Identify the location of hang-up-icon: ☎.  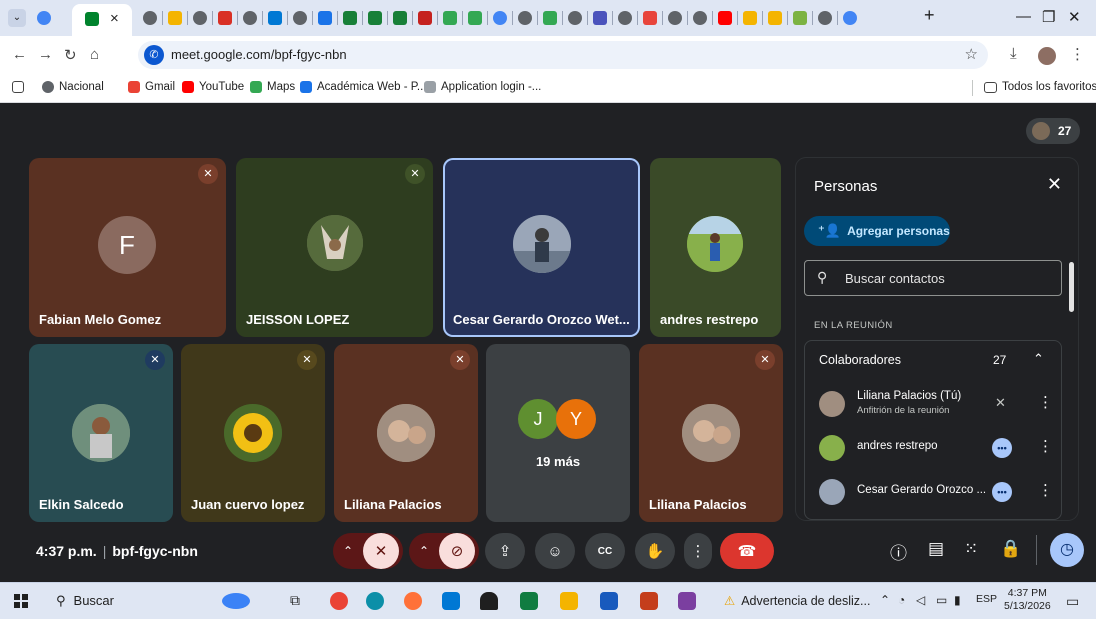
(747, 551).